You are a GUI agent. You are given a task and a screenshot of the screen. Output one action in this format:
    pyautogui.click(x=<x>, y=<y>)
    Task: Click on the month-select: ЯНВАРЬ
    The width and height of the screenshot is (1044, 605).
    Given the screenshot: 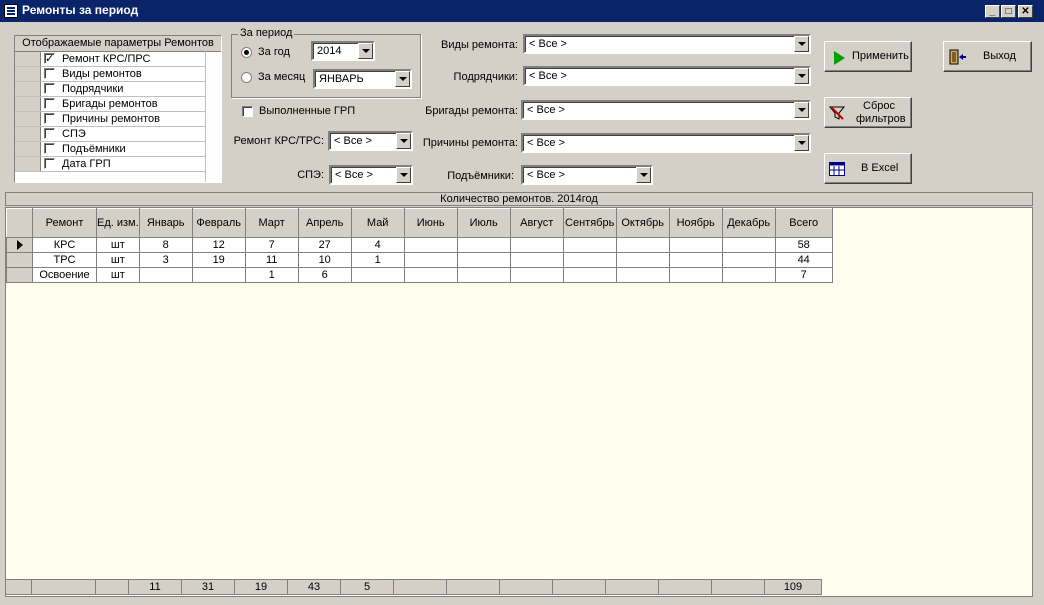 What is the action you would take?
    pyautogui.click(x=362, y=79)
    